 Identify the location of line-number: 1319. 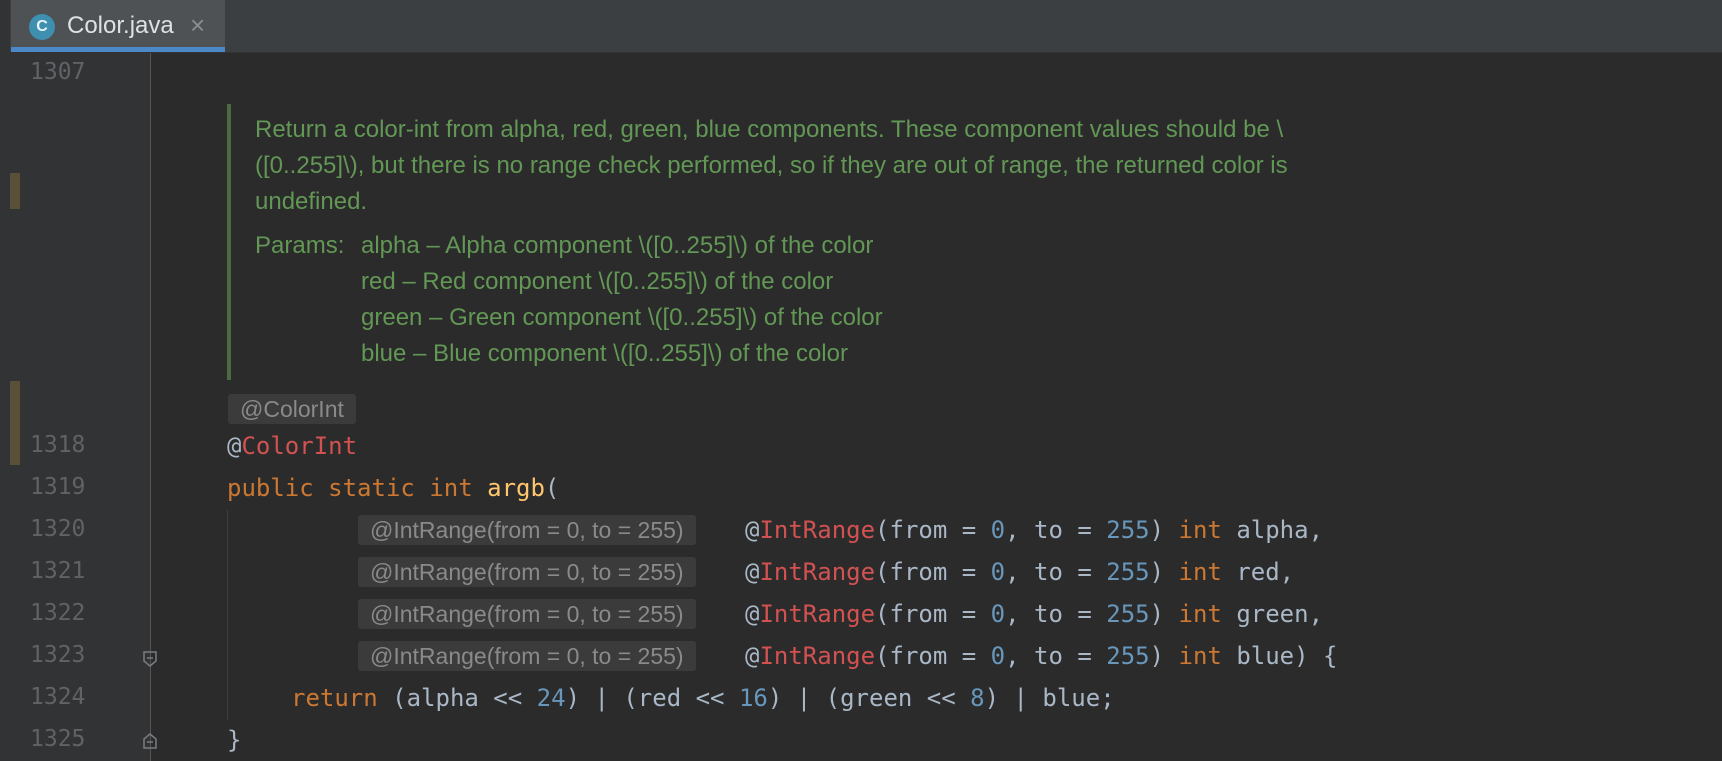
(58, 487).